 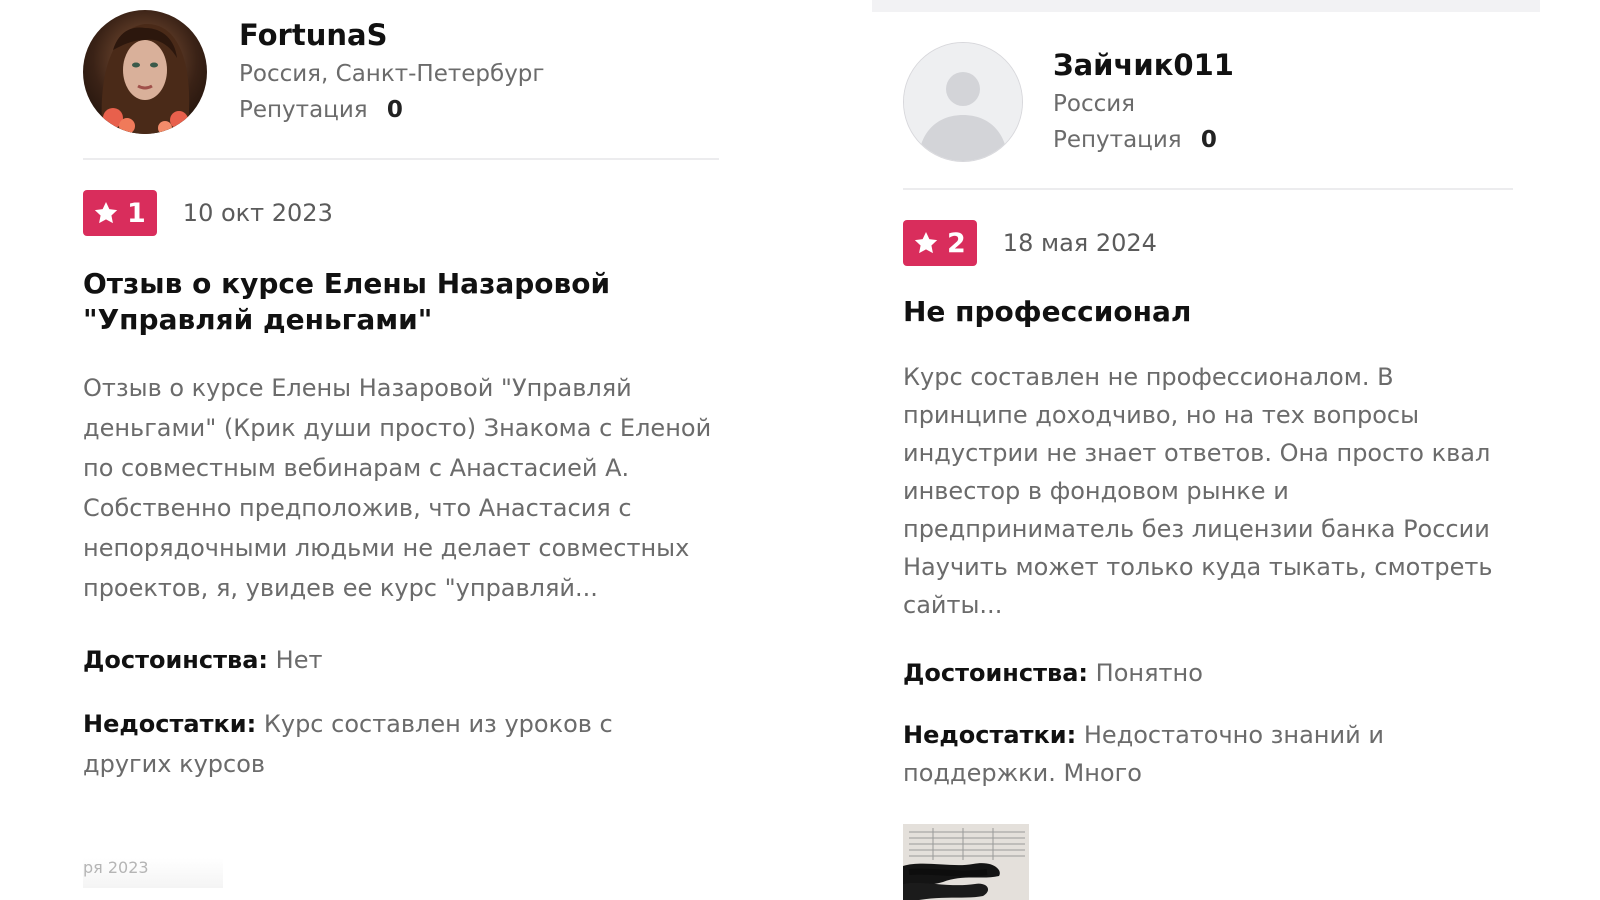 I want to click on review-pros: Достоинства: Нет, so click(x=403, y=660).